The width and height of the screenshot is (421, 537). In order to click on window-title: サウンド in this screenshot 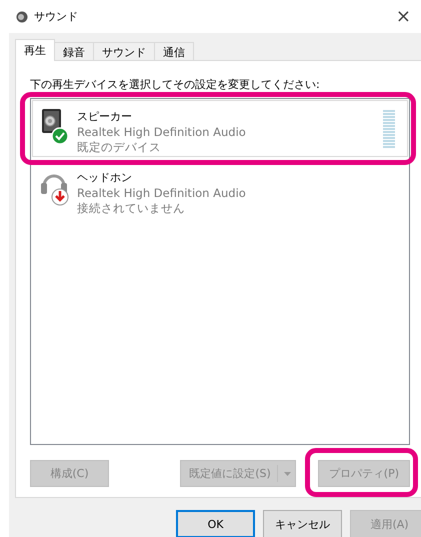, I will do `click(56, 16)`.